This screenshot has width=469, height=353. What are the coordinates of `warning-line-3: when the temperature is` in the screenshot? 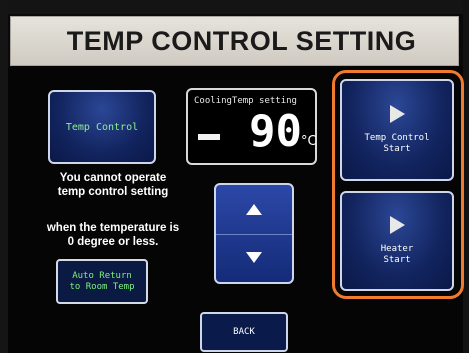 It's located at (113, 228).